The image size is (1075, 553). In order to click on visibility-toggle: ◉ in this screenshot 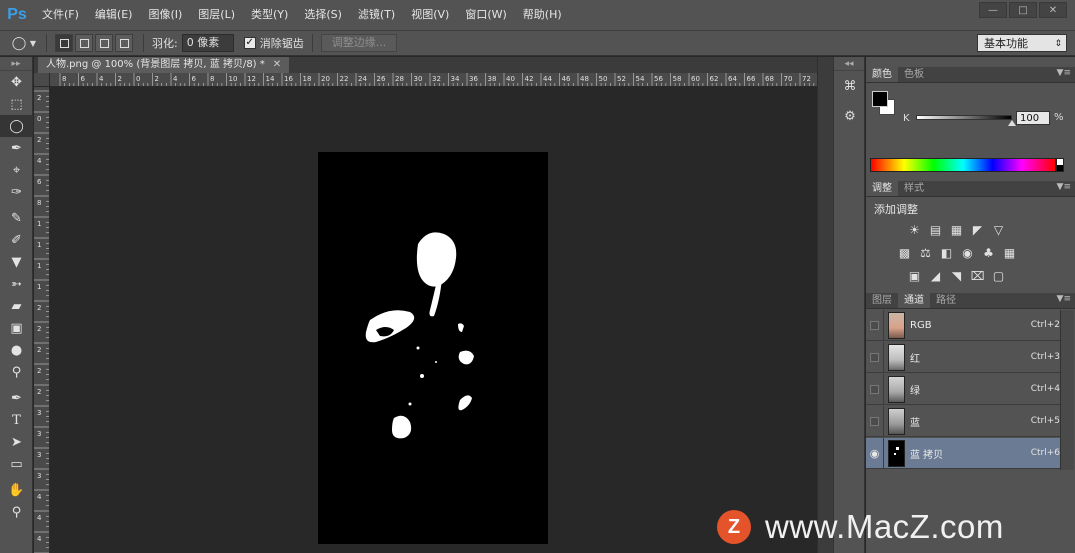, I will do `click(875, 453)`.